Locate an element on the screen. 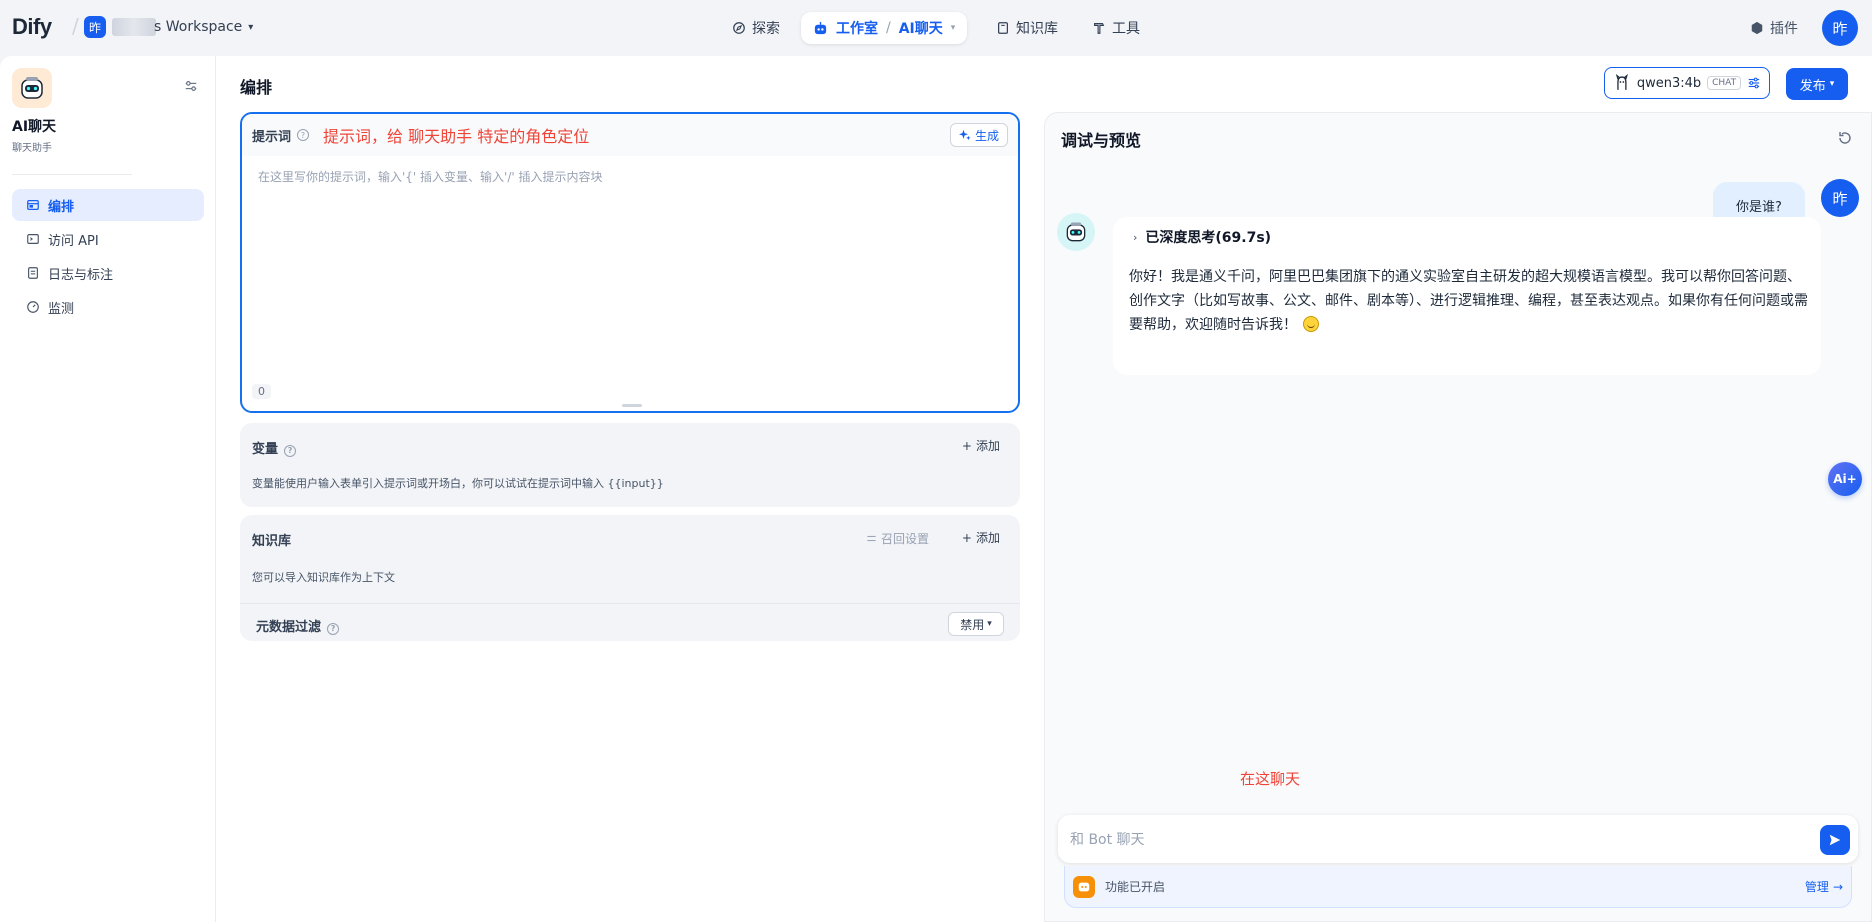 The height and width of the screenshot is (922, 1872). generate-label: 生成 is located at coordinates (986, 135).